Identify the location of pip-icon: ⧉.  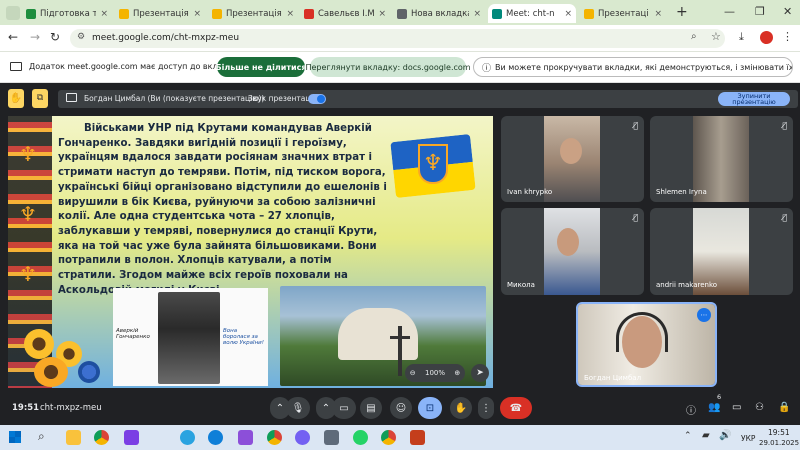
(40, 98).